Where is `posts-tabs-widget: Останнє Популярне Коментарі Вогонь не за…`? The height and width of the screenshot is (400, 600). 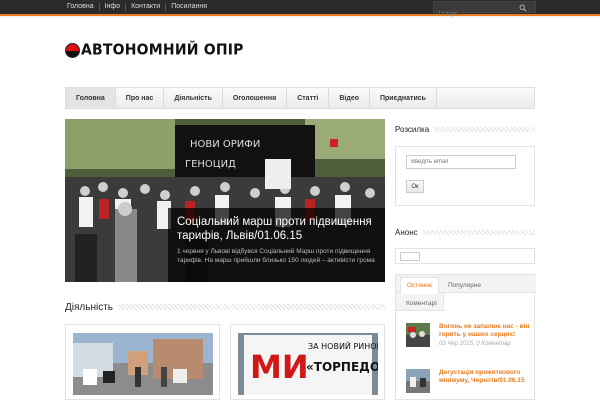 posts-tabs-widget: Останнє Популярне Коментарі Вогонь не за… is located at coordinates (465, 337).